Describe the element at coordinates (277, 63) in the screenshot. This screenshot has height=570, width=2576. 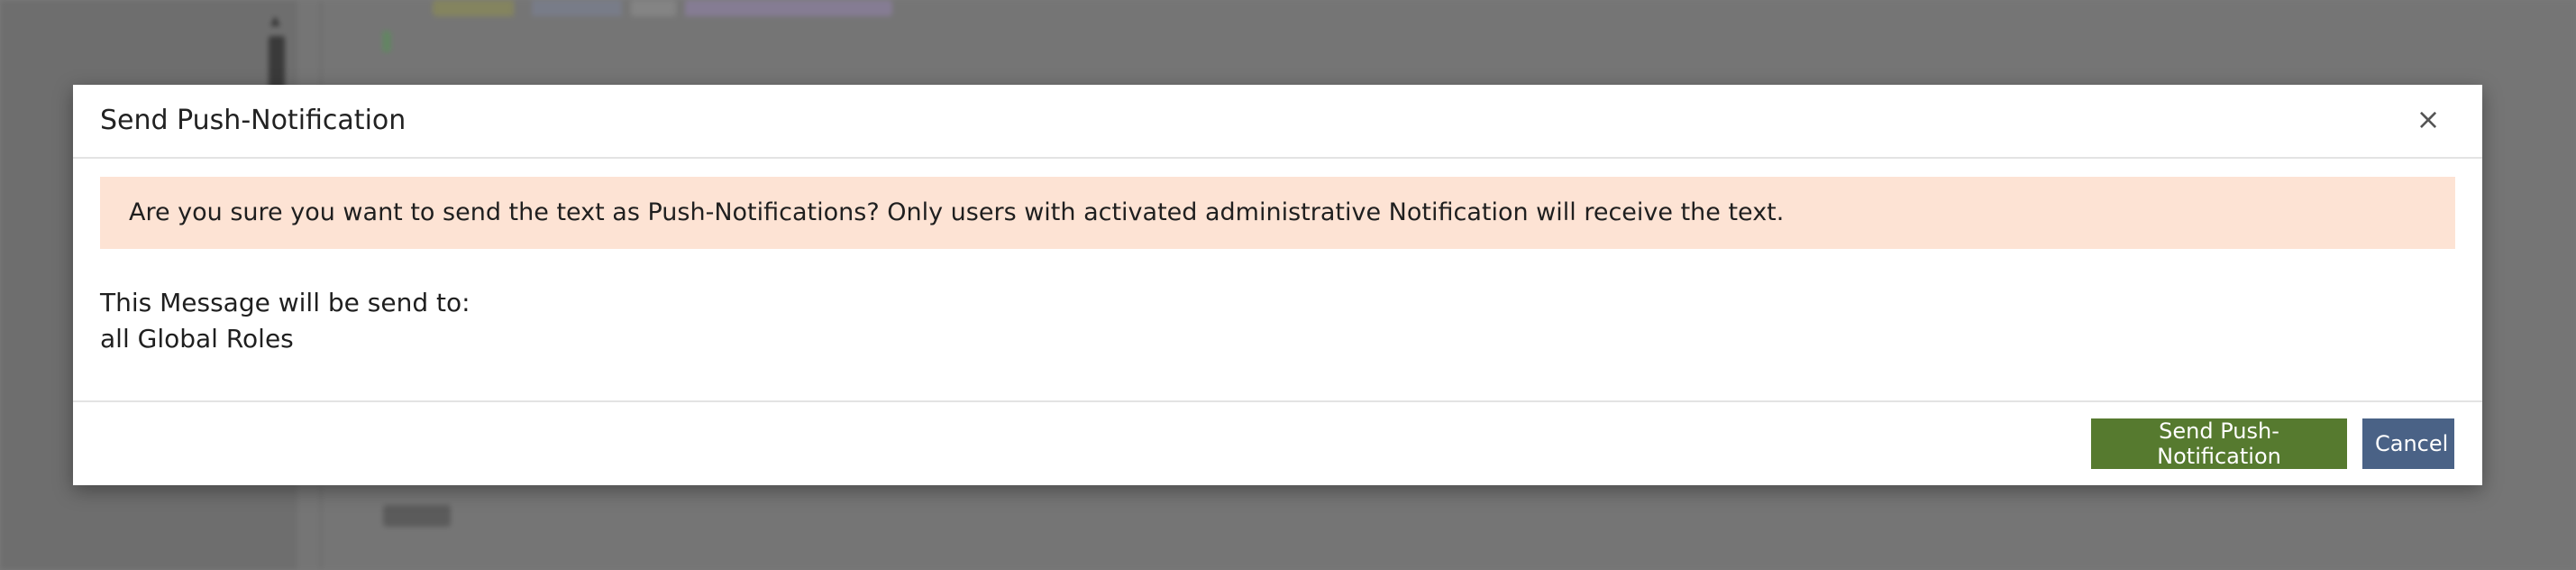
I see `background-scrollbar-thumb` at that location.